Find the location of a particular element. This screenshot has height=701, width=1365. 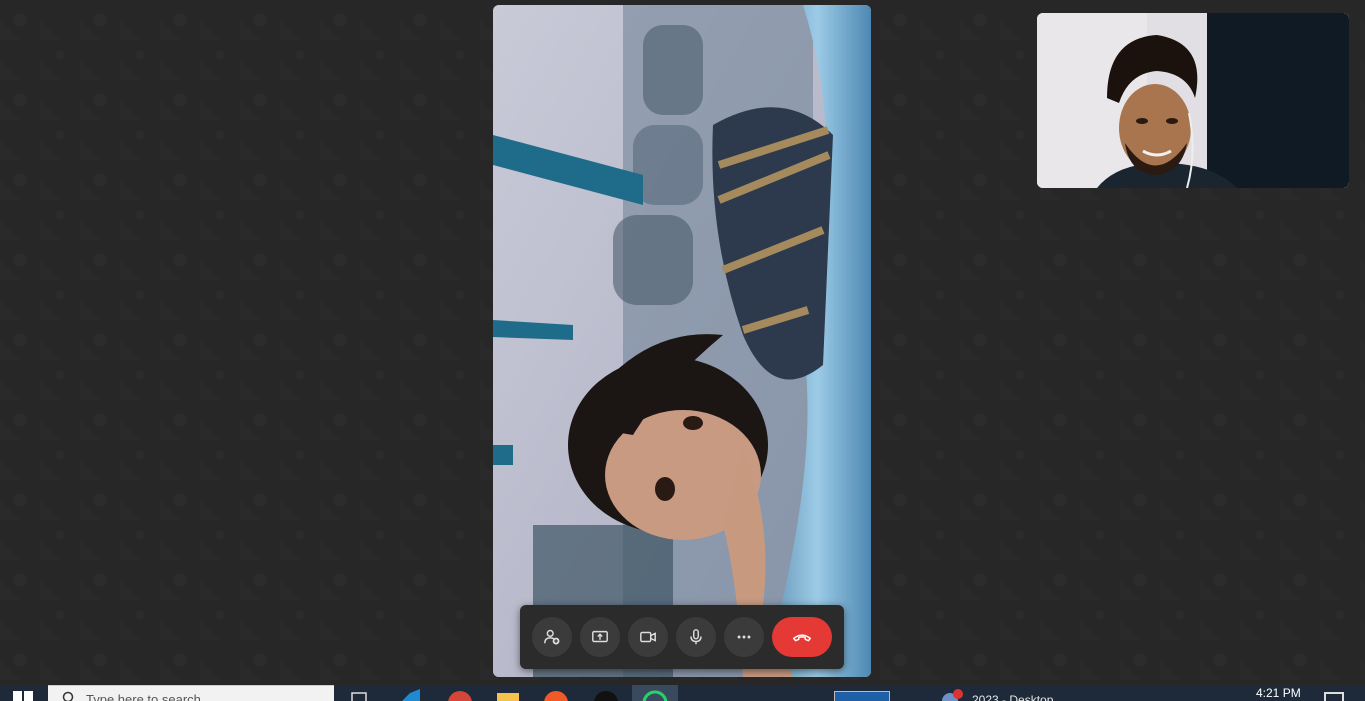

screen-share-icon is located at coordinates (600, 636).